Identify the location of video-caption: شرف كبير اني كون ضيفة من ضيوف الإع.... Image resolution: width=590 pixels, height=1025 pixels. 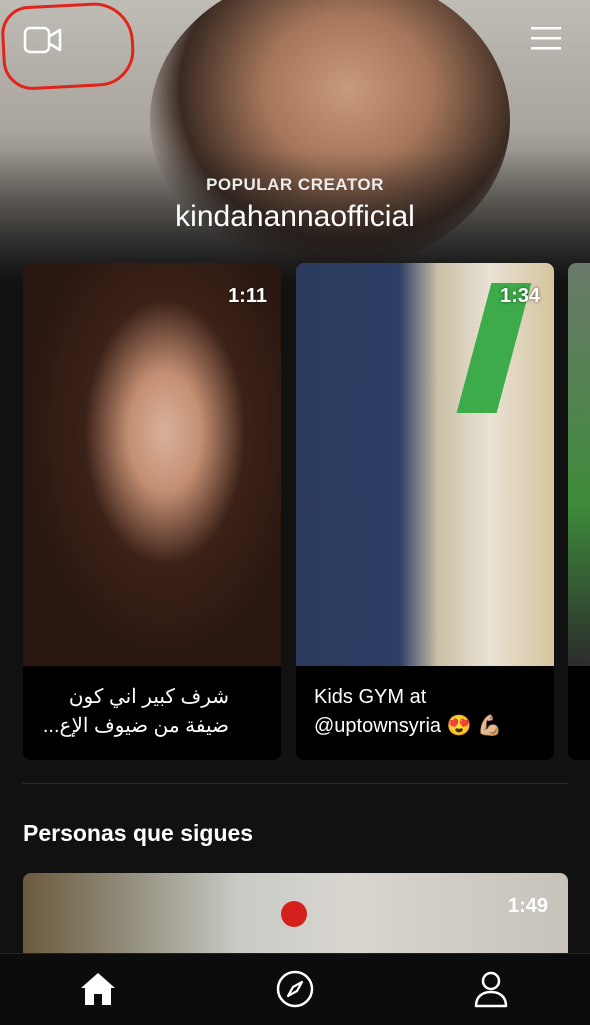
(135, 711).